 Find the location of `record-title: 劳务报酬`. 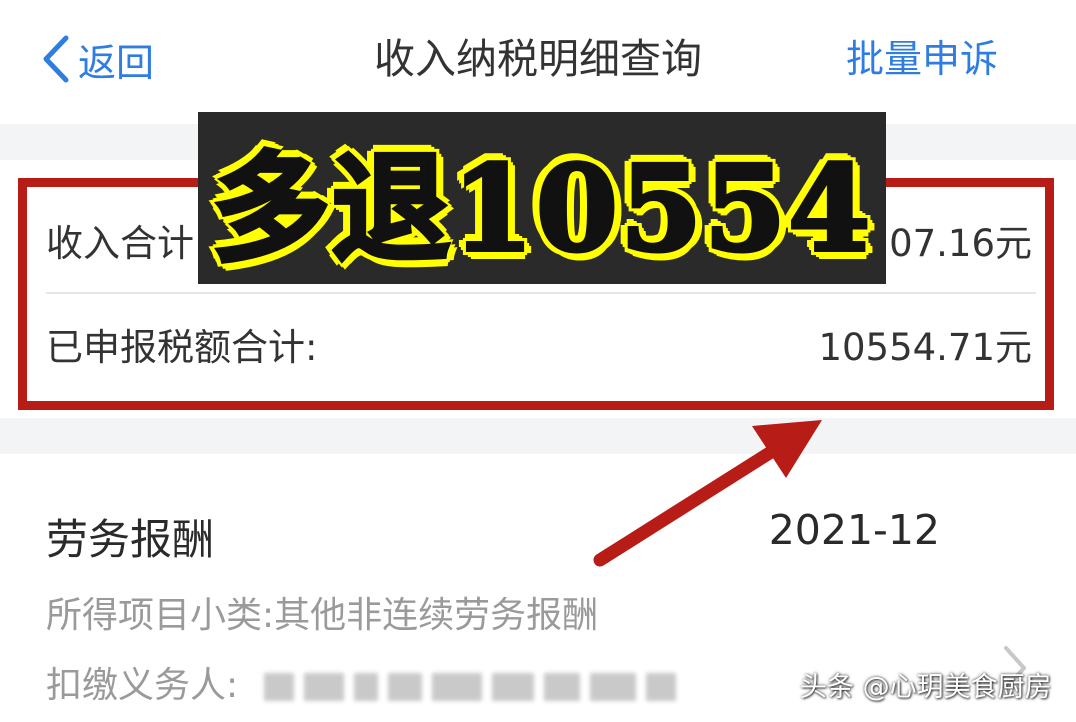

record-title: 劳务报酬 is located at coordinates (130, 539).